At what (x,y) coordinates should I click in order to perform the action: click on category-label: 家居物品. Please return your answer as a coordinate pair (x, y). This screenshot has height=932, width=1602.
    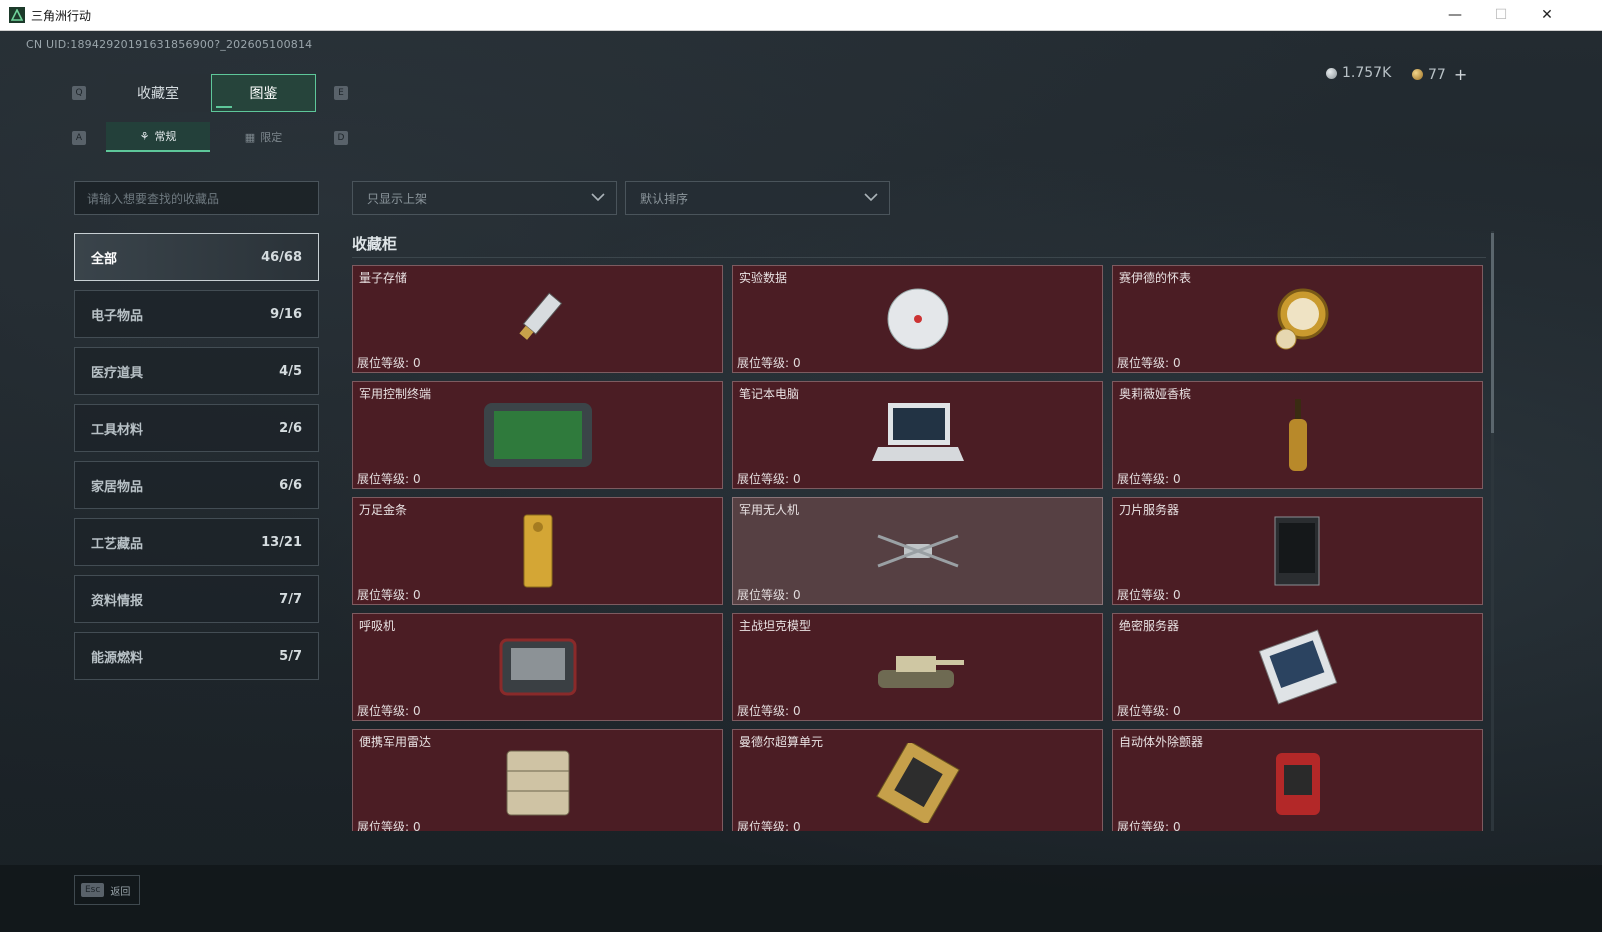
    Looking at the image, I should click on (117, 487).